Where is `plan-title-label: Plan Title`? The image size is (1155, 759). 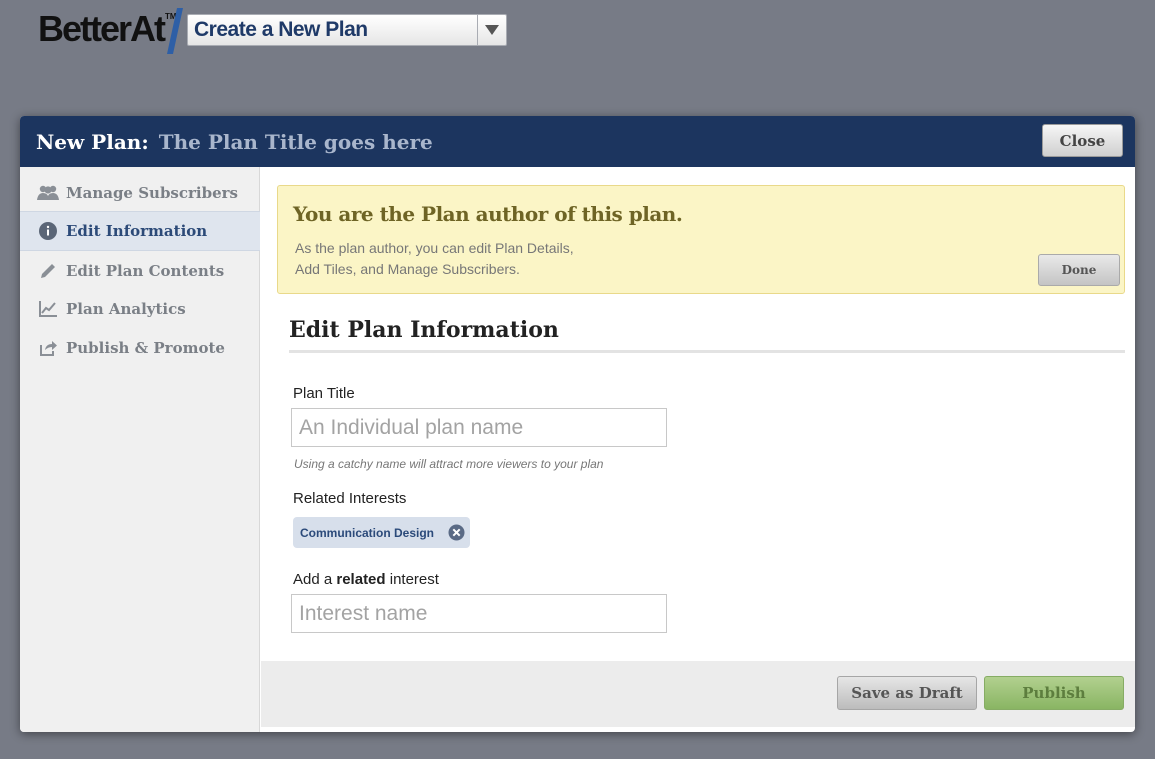
plan-title-label: Plan Title is located at coordinates (324, 393).